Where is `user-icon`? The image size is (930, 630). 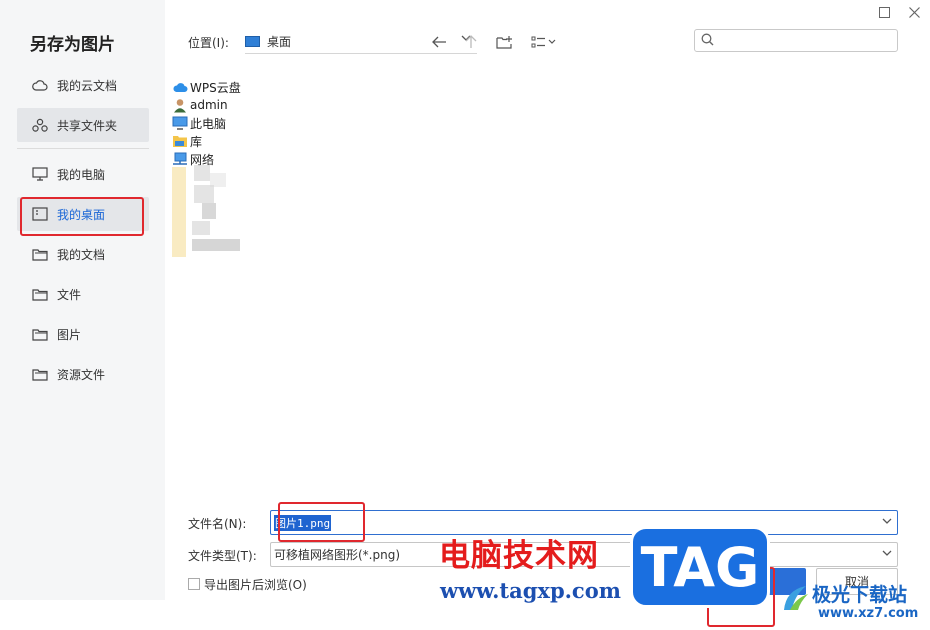 user-icon is located at coordinates (180, 105).